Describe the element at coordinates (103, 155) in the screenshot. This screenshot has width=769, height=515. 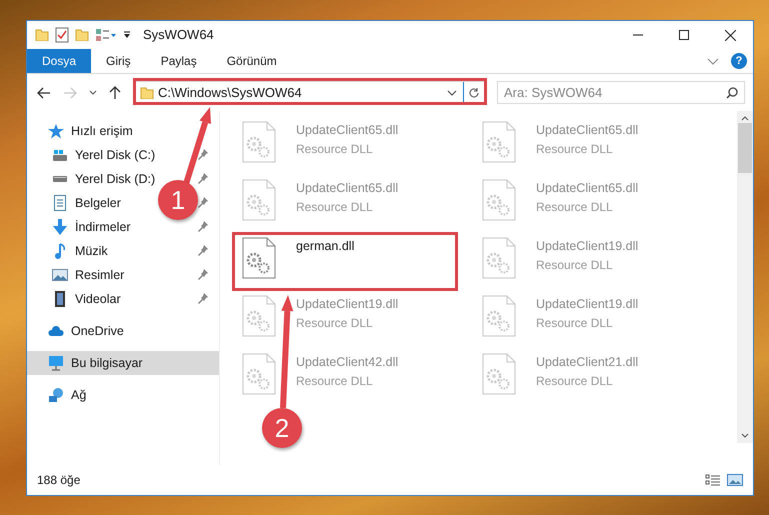
I see `sidebar-item: Yerel Disk (C:)` at that location.